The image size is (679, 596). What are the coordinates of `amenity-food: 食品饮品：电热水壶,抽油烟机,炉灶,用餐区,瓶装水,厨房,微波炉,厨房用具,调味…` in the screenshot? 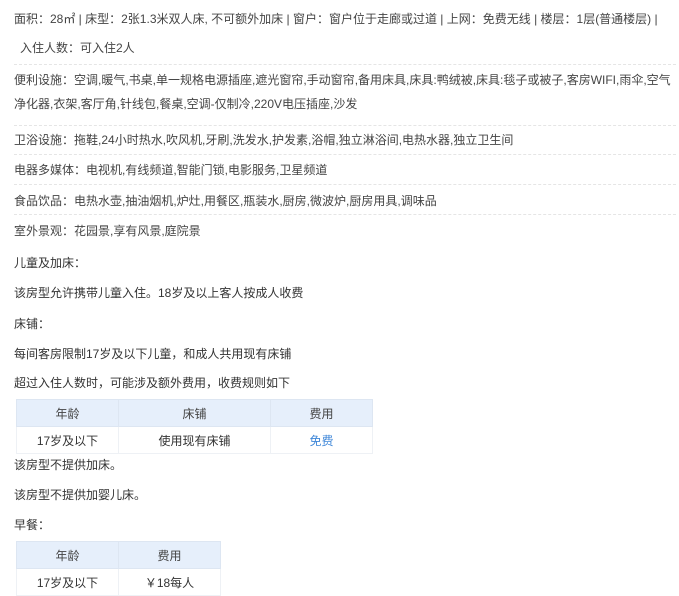 It's located at (345, 201).